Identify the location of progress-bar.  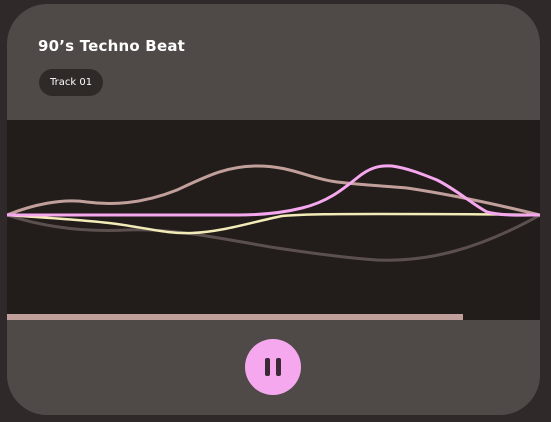
(273, 317).